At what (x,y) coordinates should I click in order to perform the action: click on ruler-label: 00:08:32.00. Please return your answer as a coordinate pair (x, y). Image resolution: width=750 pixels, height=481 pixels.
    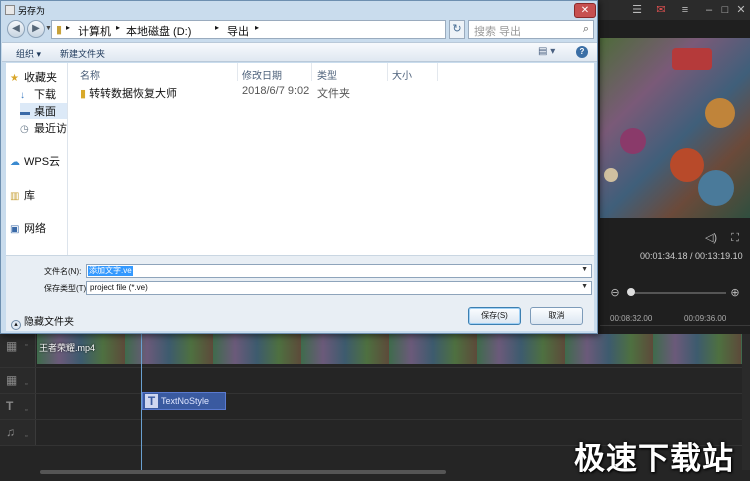
    Looking at the image, I should click on (631, 318).